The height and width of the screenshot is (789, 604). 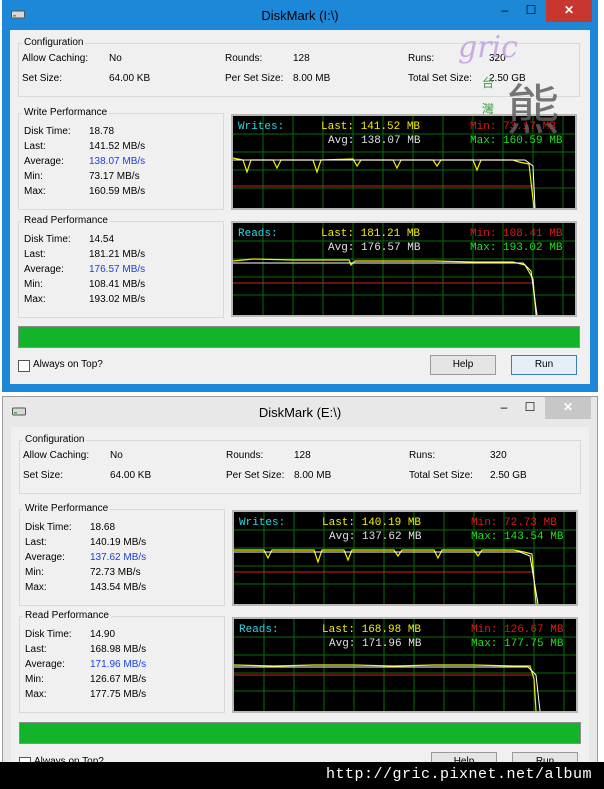 What do you see at coordinates (118, 649) in the screenshot?
I see `last-value: 168.98 MB/s` at bounding box center [118, 649].